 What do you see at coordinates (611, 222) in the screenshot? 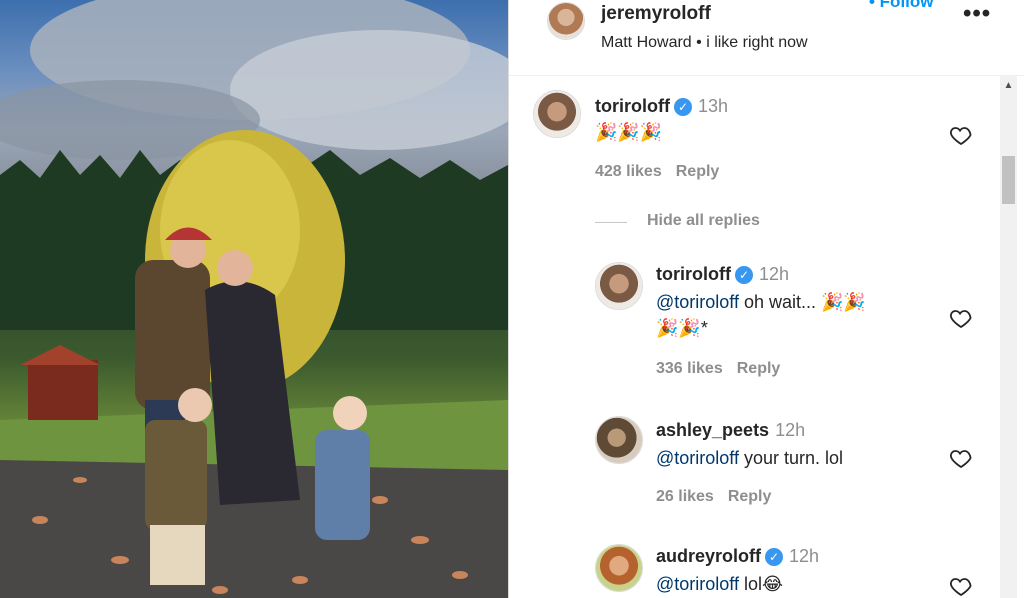
I see `divider-line` at bounding box center [611, 222].